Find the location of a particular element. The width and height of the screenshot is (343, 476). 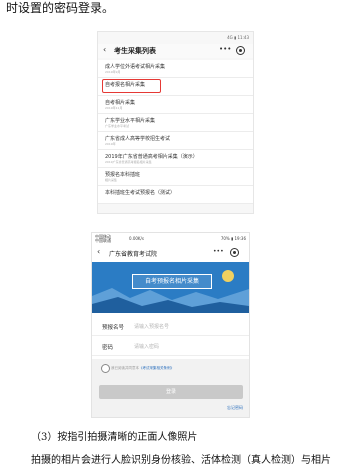

list-item: 2019年广东省普通高考相片采集（演示） 2019广东省普通高考报名相片采集 is located at coordinates (175, 159).